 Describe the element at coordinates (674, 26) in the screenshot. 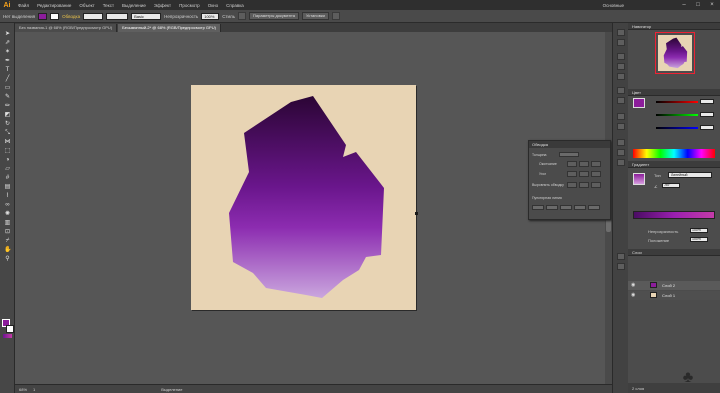

I see `navigator-panel-title: Навигатор` at that location.